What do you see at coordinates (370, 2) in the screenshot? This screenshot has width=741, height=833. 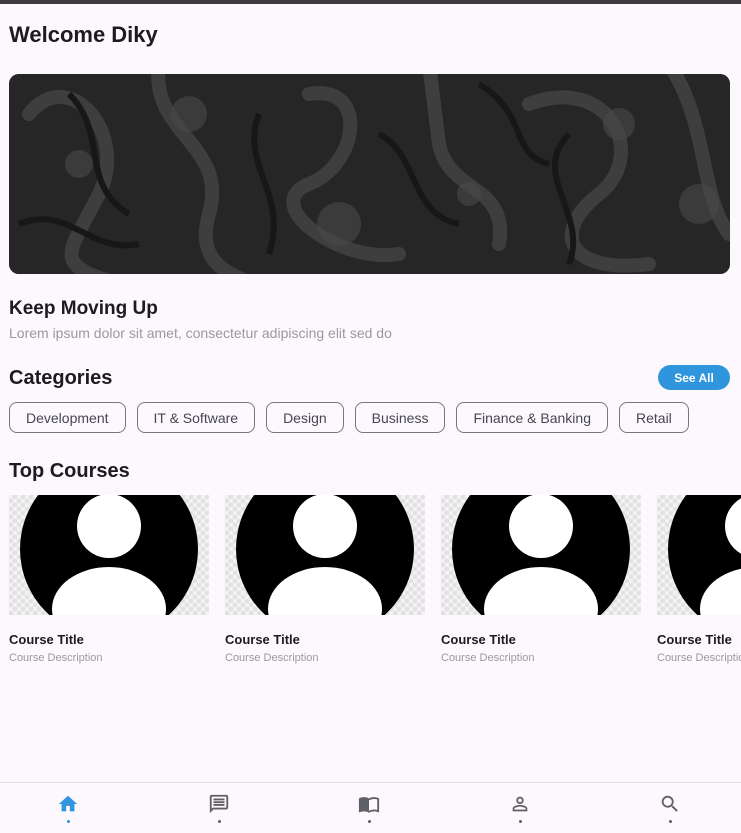 I see `top-divider` at bounding box center [370, 2].